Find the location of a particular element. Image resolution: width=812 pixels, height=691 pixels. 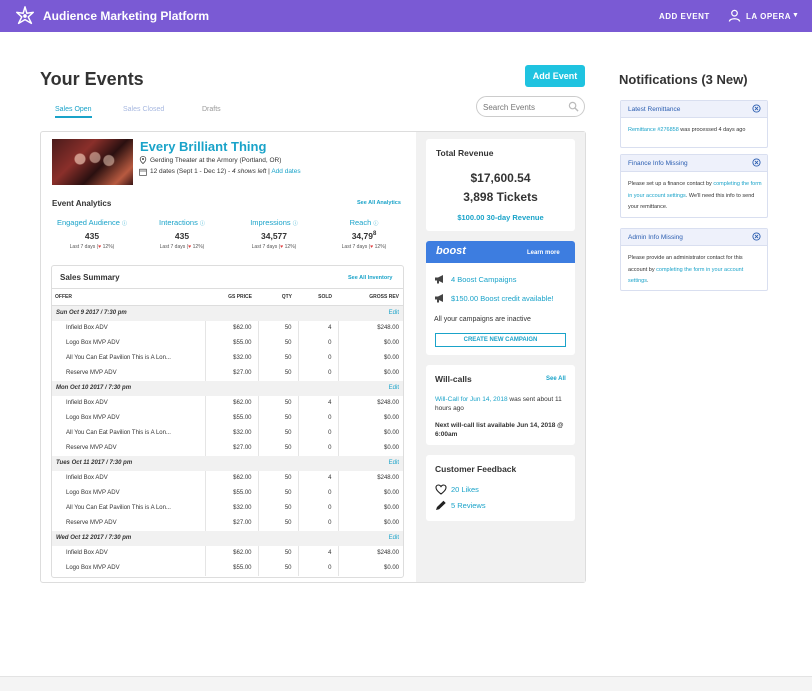

see-all-inventory-link: See All Inventory is located at coordinates (370, 278).